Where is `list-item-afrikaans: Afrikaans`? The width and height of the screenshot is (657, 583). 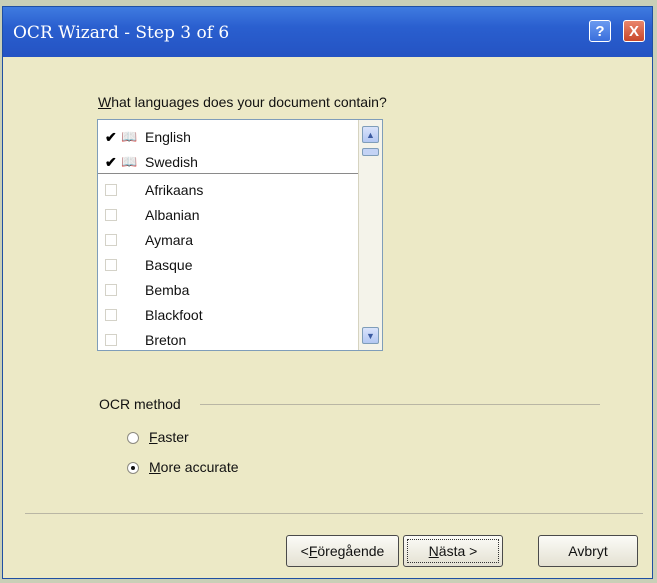 list-item-afrikaans: Afrikaans is located at coordinates (228, 189).